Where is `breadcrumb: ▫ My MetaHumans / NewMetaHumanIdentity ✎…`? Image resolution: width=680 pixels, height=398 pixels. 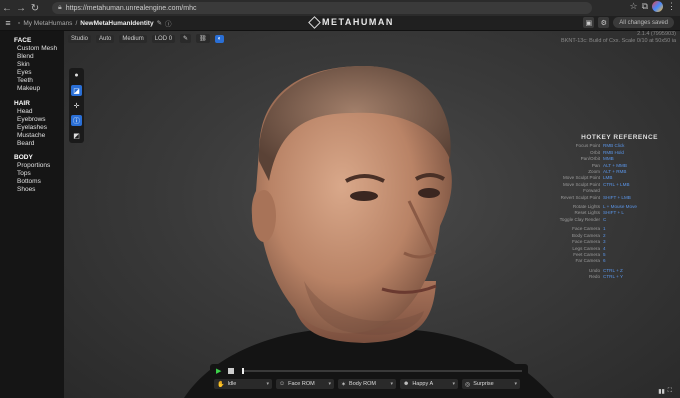
breadcrumb: ▫ My MetaHumans / NewMetaHumanIdentity ✎… is located at coordinates (95, 23).